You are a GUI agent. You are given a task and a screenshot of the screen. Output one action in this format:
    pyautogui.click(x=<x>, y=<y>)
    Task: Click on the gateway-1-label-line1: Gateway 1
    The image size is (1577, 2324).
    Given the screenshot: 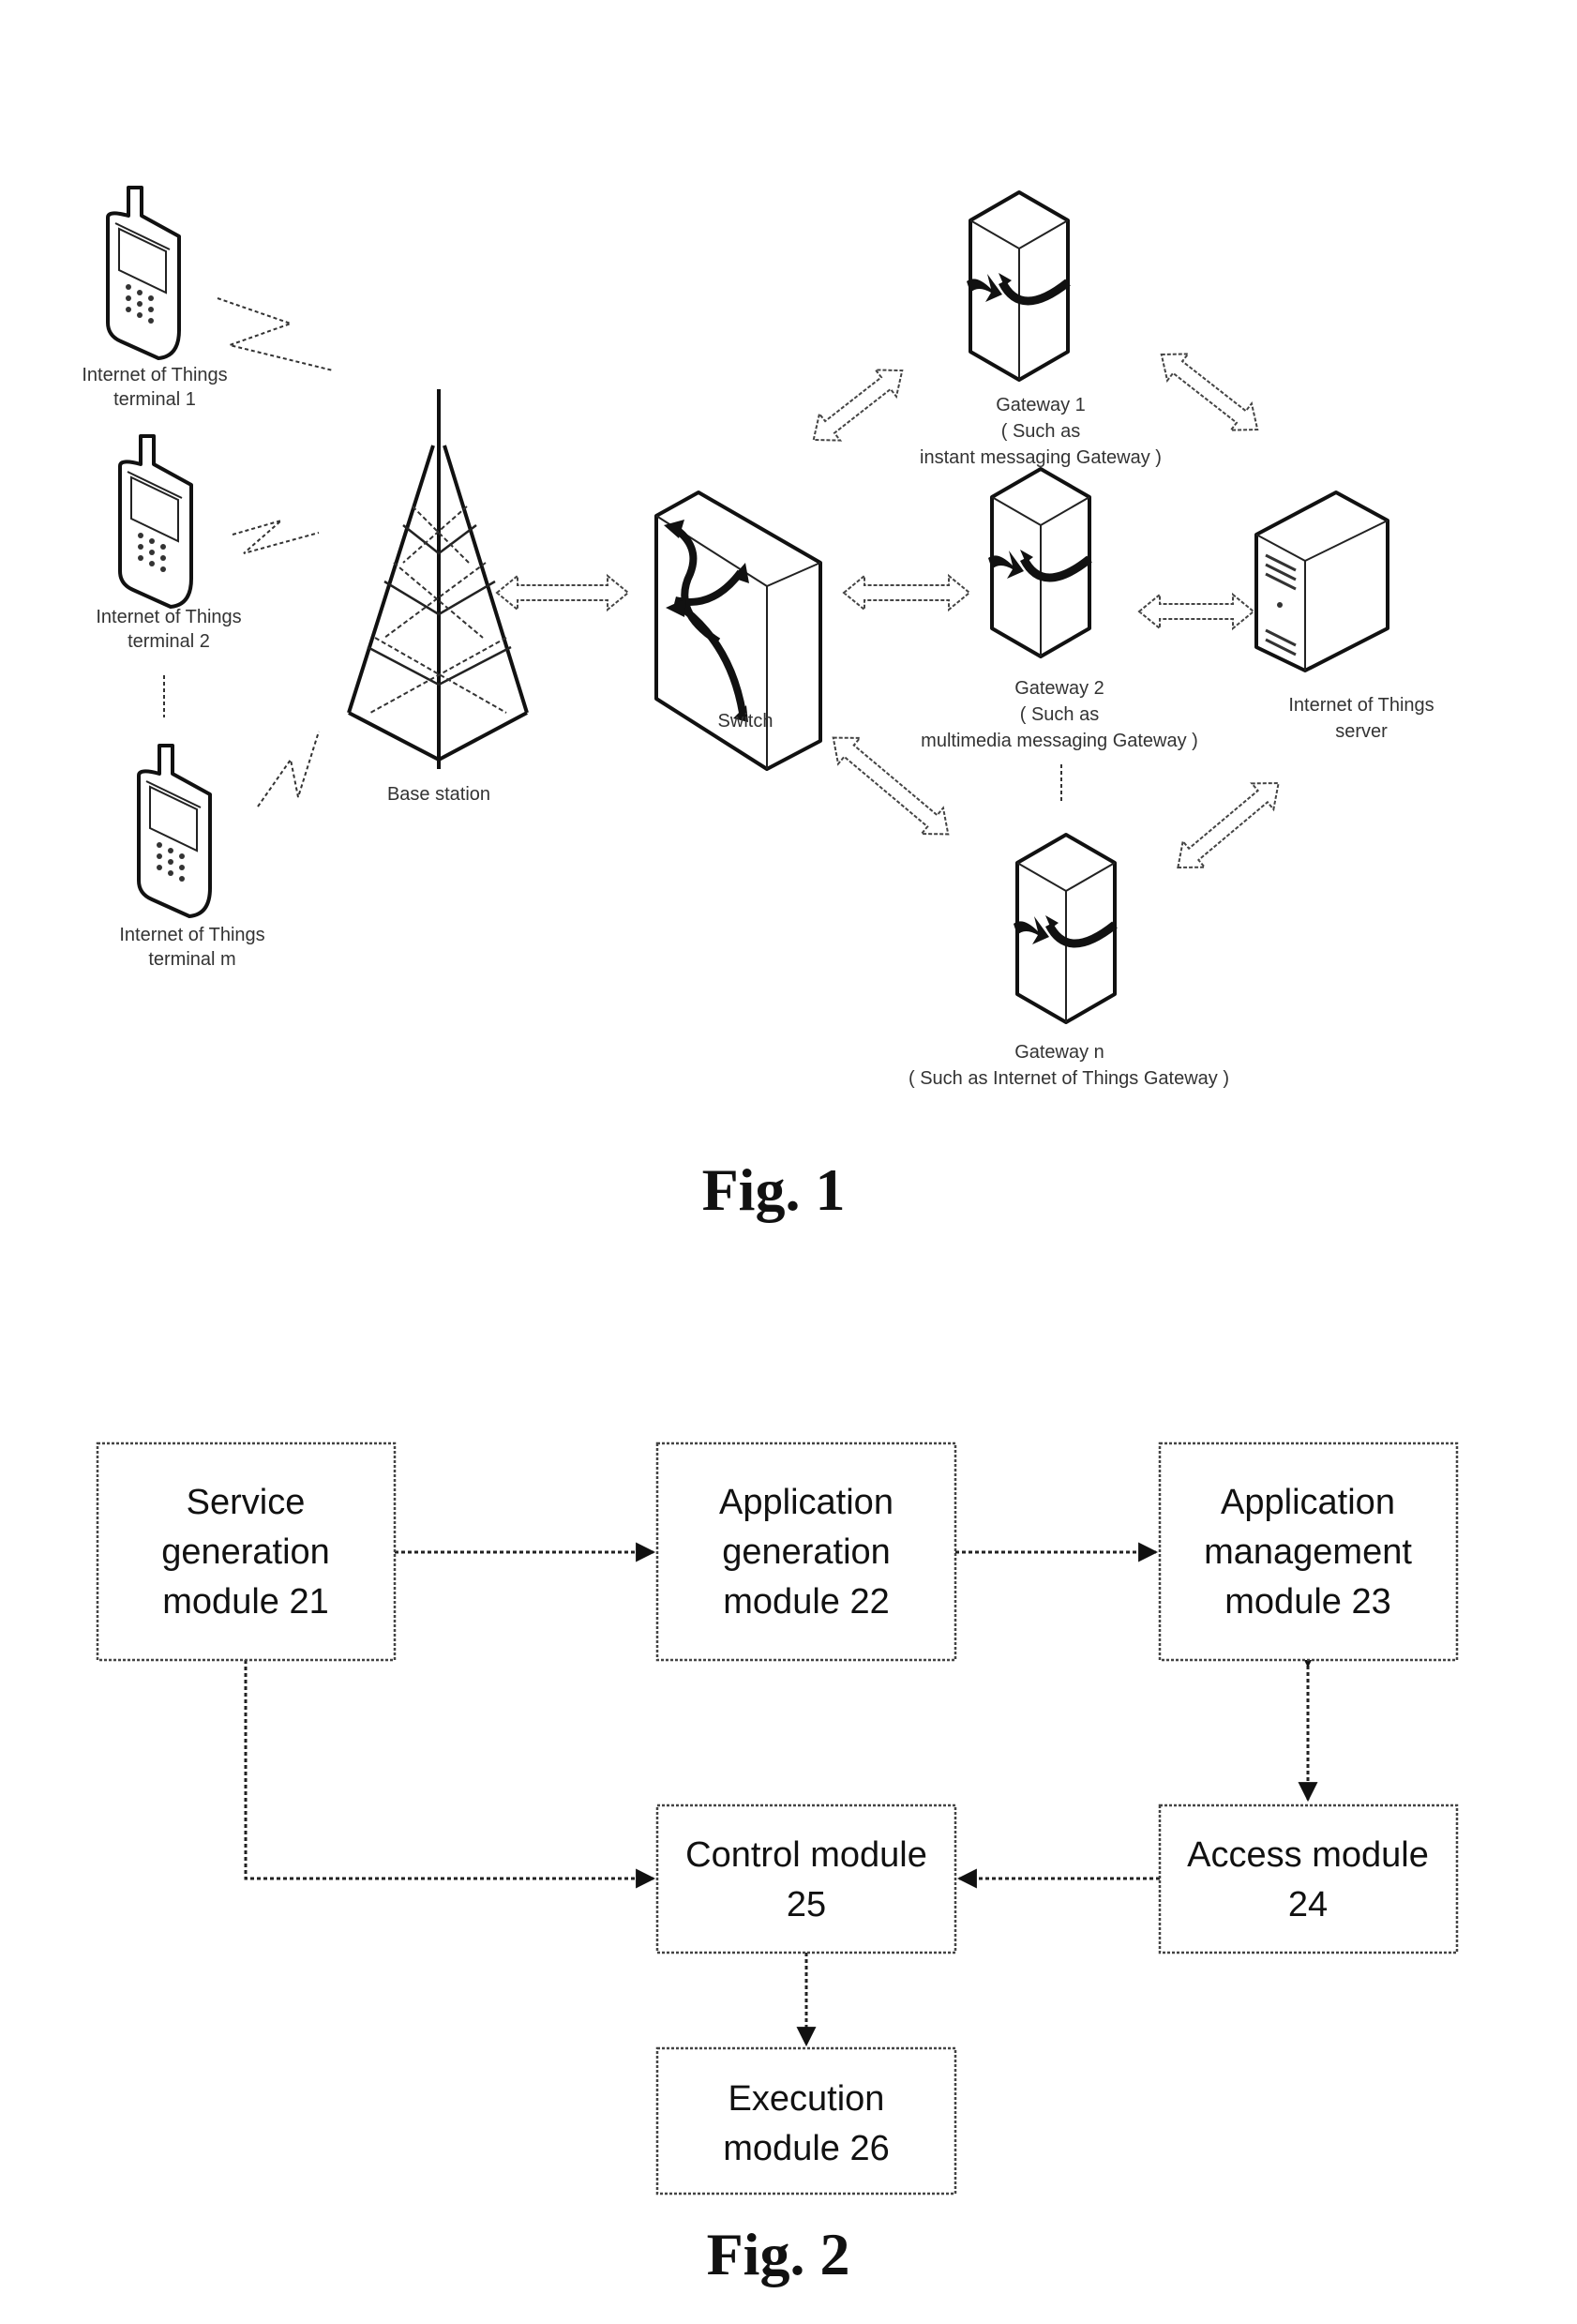 What is the action you would take?
    pyautogui.click(x=1041, y=405)
    